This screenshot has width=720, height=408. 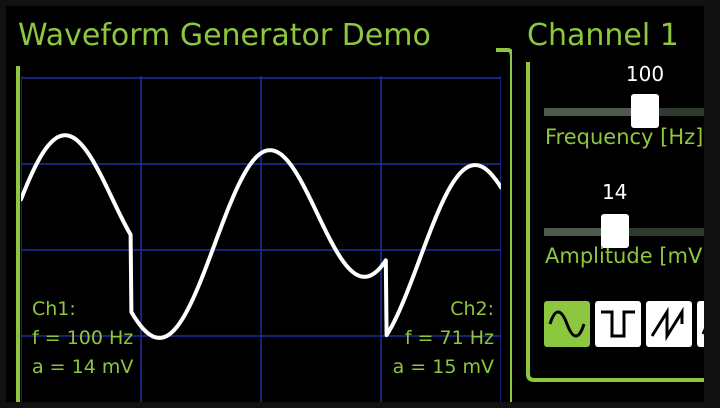 I want to click on ch1-info: Ch1: f = 100 Hz a = 14 mV, so click(x=82, y=338).